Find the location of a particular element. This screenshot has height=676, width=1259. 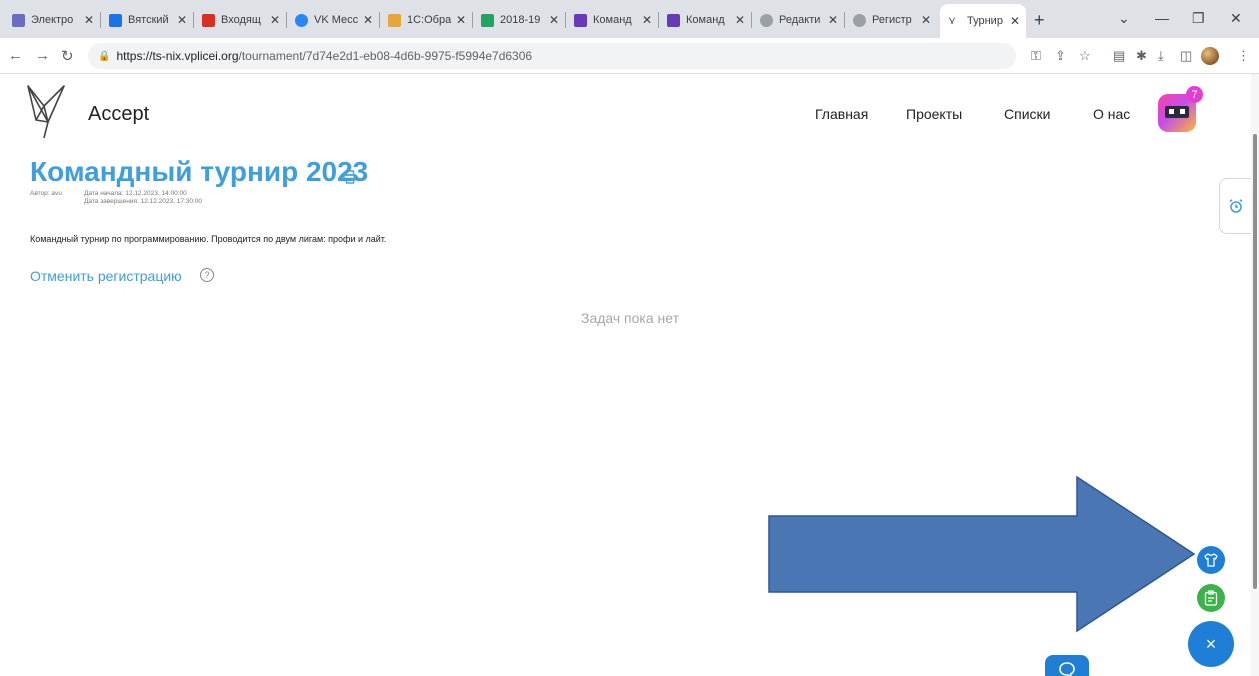

puzzle-icon: ✱ is located at coordinates (1141, 56).